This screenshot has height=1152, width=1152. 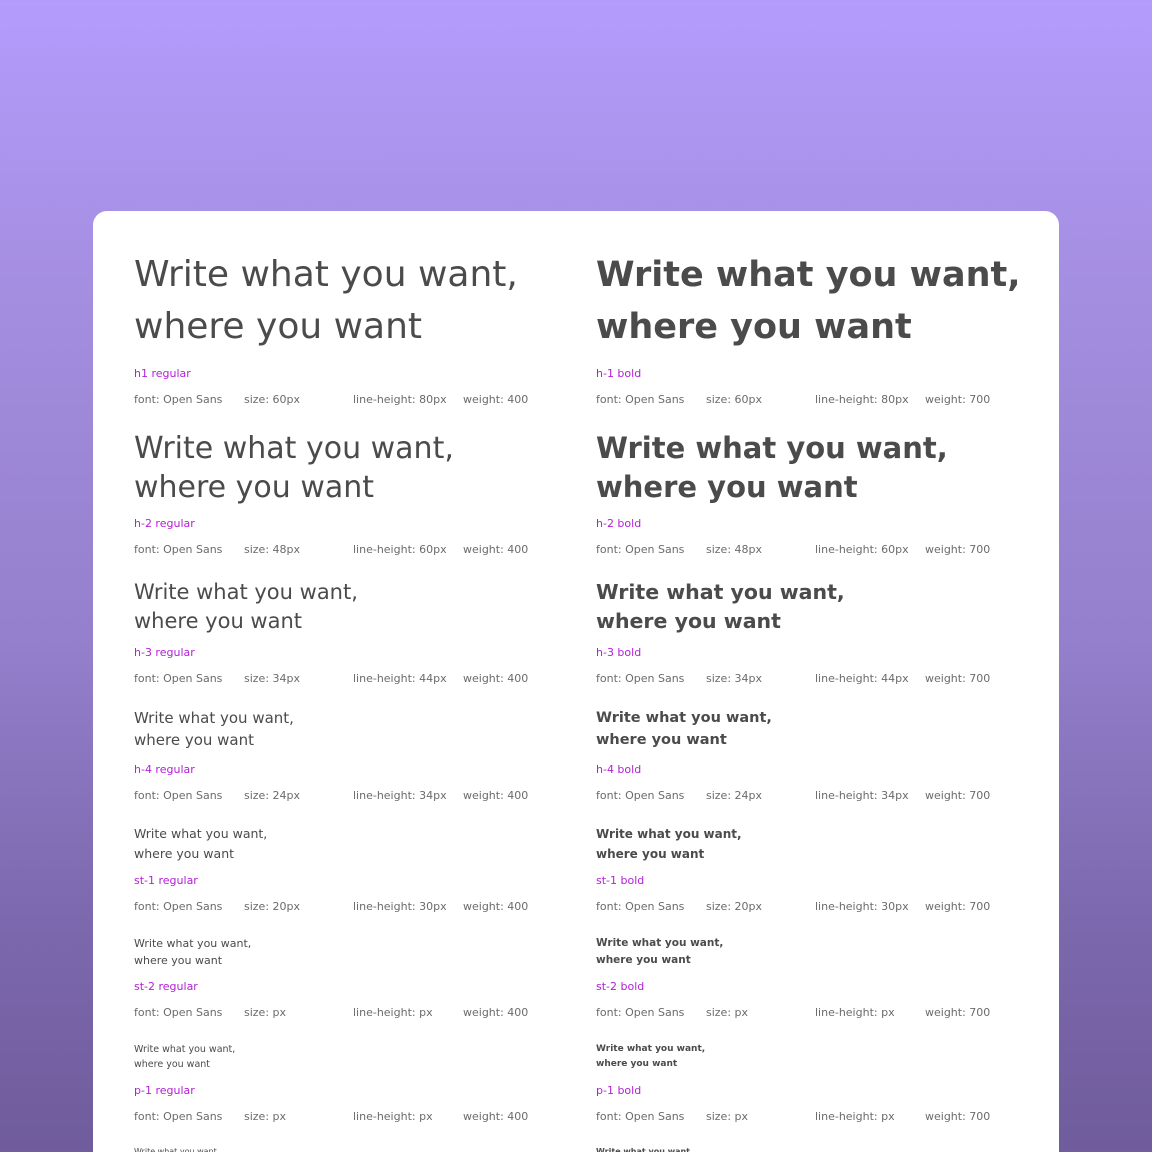 I want to click on h4-bold-sample: Write what you want, where you want, so click(x=684, y=729).